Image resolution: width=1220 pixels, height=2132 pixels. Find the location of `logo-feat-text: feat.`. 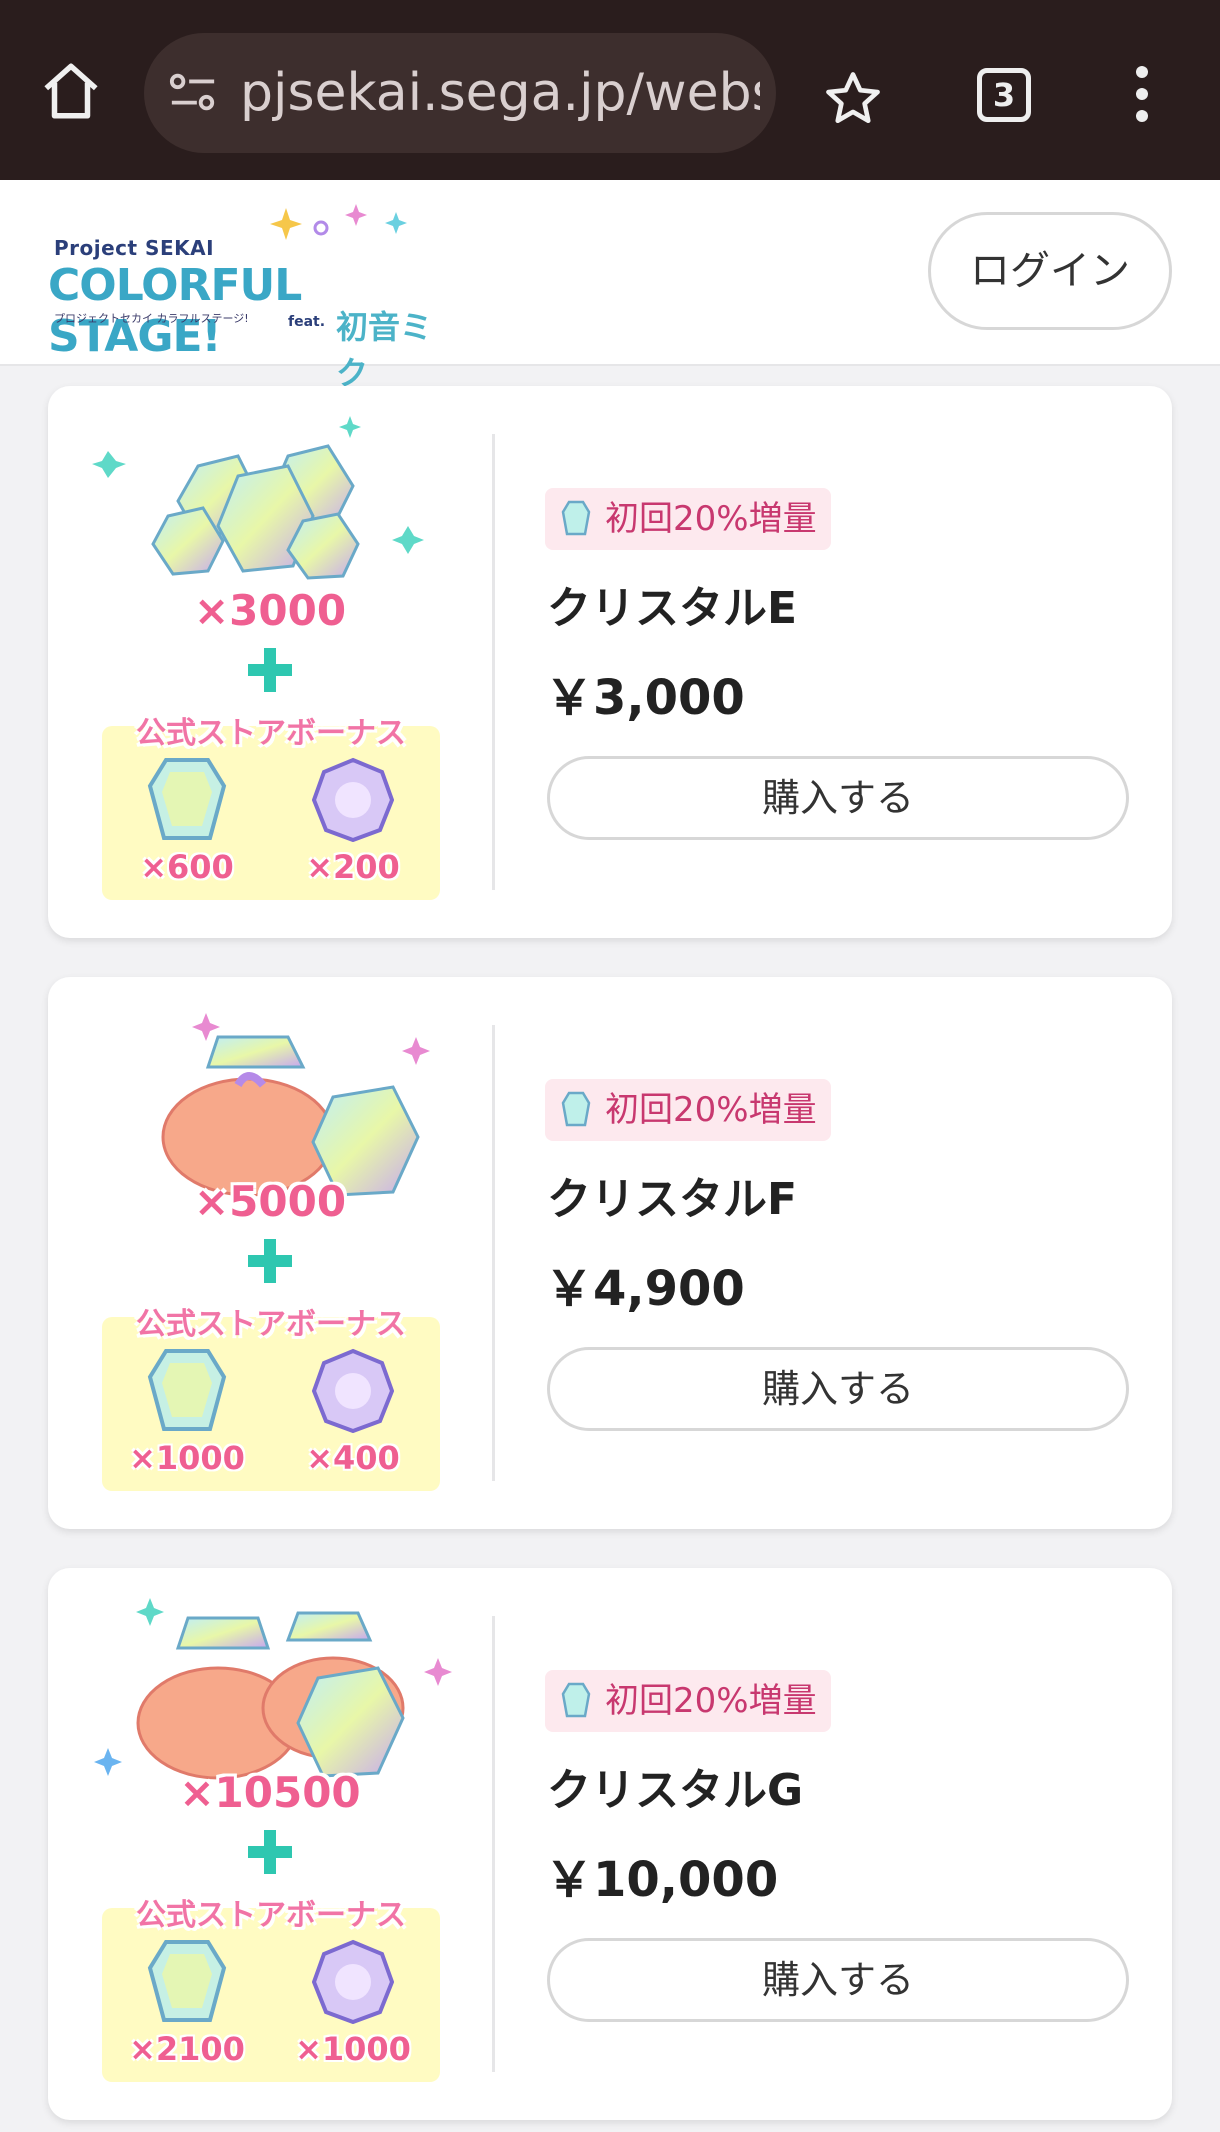

logo-feat-text: feat. is located at coordinates (307, 322).